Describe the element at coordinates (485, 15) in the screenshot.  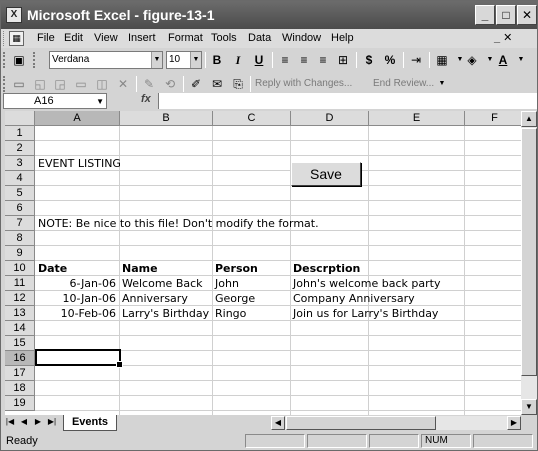
I see `minimize-button: _` at that location.